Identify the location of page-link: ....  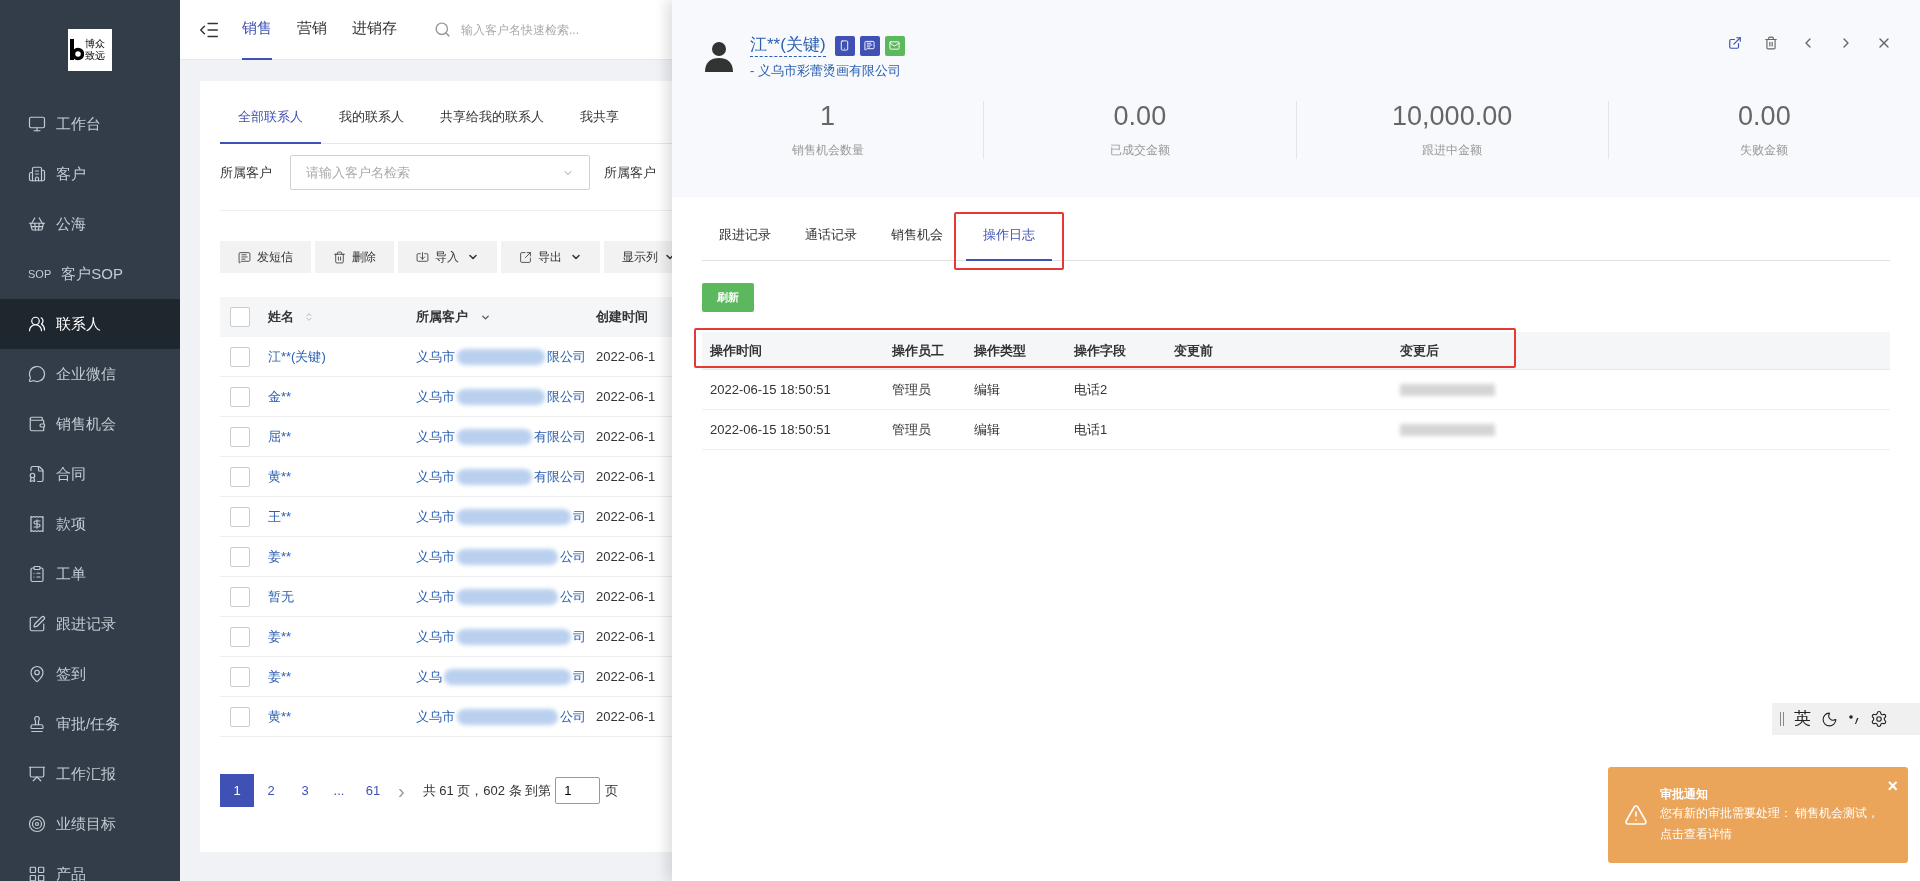
(339, 790).